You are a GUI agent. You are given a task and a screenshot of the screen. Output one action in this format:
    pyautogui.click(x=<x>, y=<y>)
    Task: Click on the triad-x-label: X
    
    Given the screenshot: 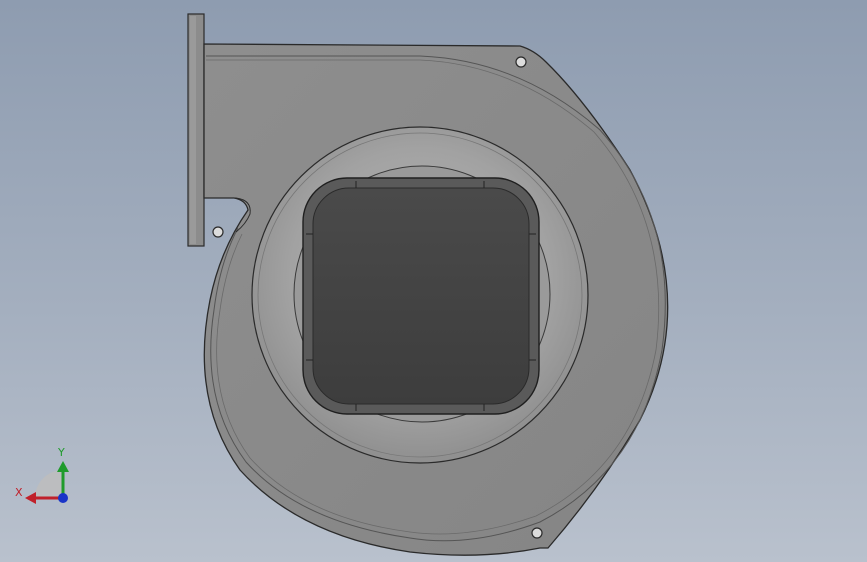 What is the action you would take?
    pyautogui.click(x=19, y=492)
    